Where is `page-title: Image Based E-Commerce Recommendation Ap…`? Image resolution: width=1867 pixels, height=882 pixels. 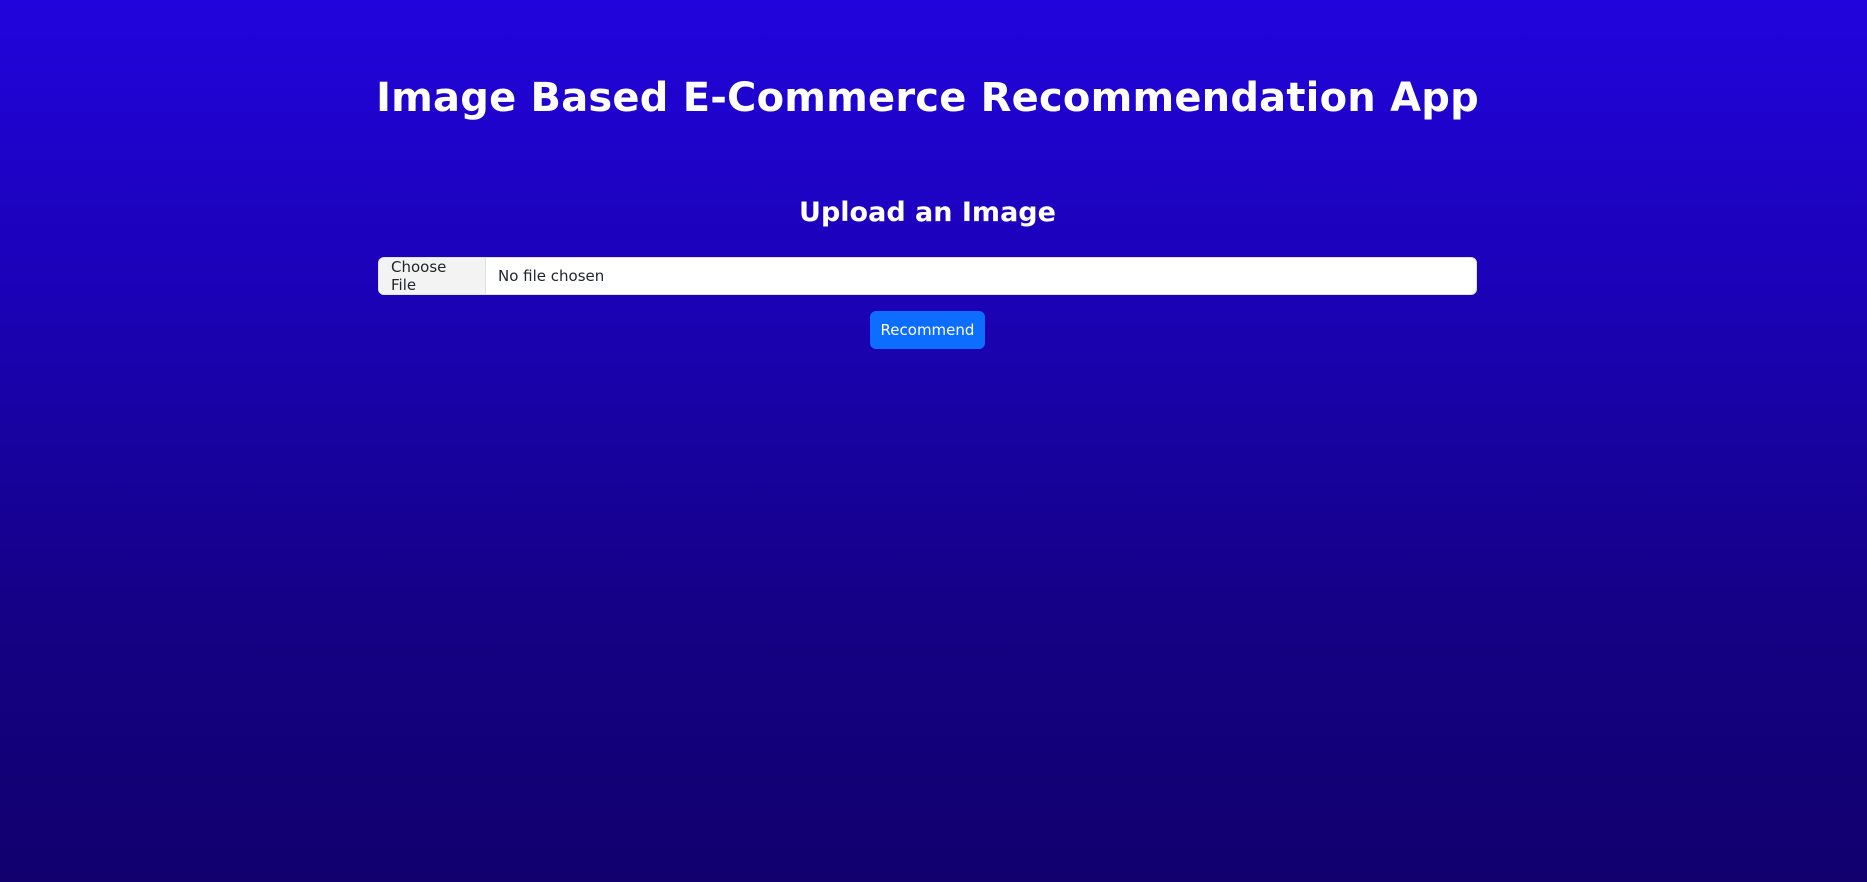
page-title: Image Based E-Commerce Recommendation Ap… is located at coordinates (927, 98).